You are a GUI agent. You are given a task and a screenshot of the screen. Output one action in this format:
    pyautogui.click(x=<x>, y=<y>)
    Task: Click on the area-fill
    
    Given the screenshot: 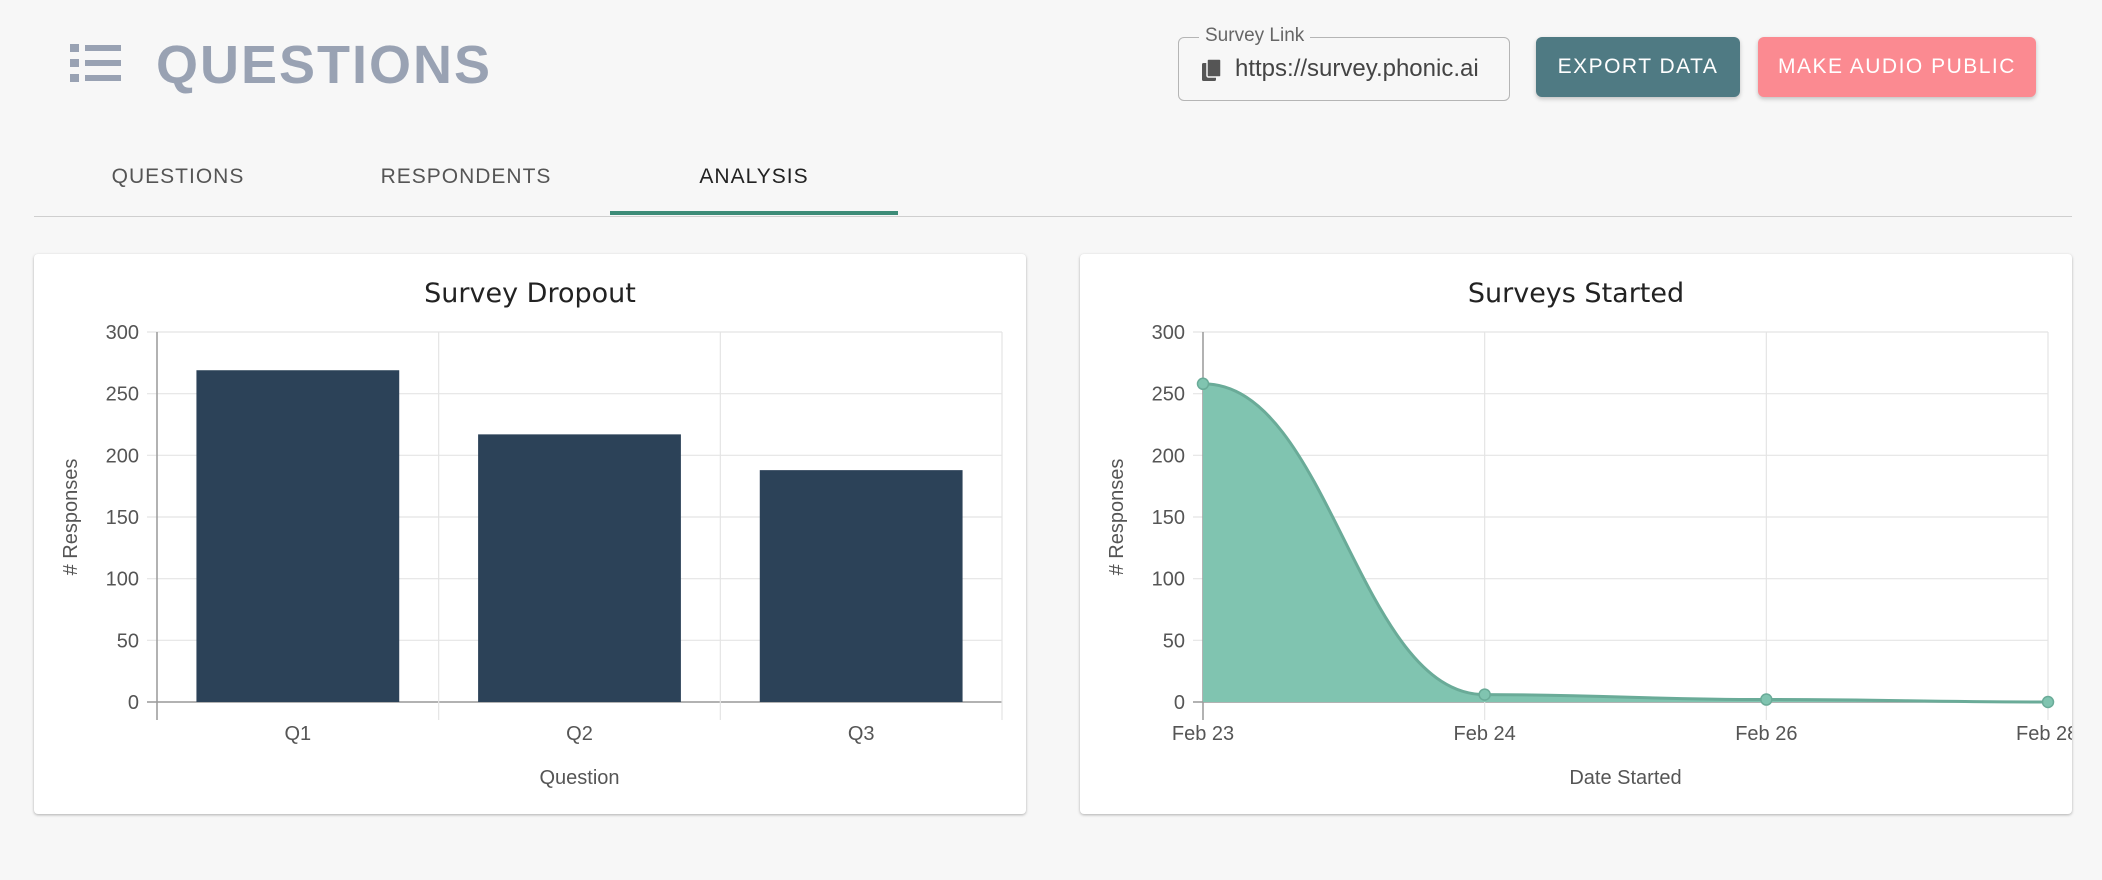 What is the action you would take?
    pyautogui.click(x=1625, y=542)
    